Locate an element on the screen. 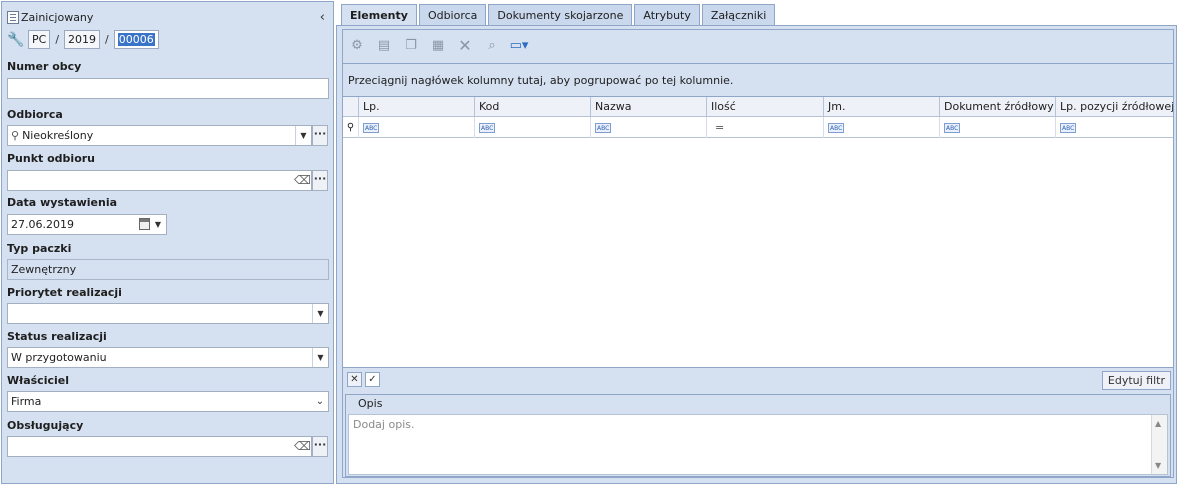 The image size is (1180, 488). opis-scrollbar: ▲ ▼ is located at coordinates (1159, 444).